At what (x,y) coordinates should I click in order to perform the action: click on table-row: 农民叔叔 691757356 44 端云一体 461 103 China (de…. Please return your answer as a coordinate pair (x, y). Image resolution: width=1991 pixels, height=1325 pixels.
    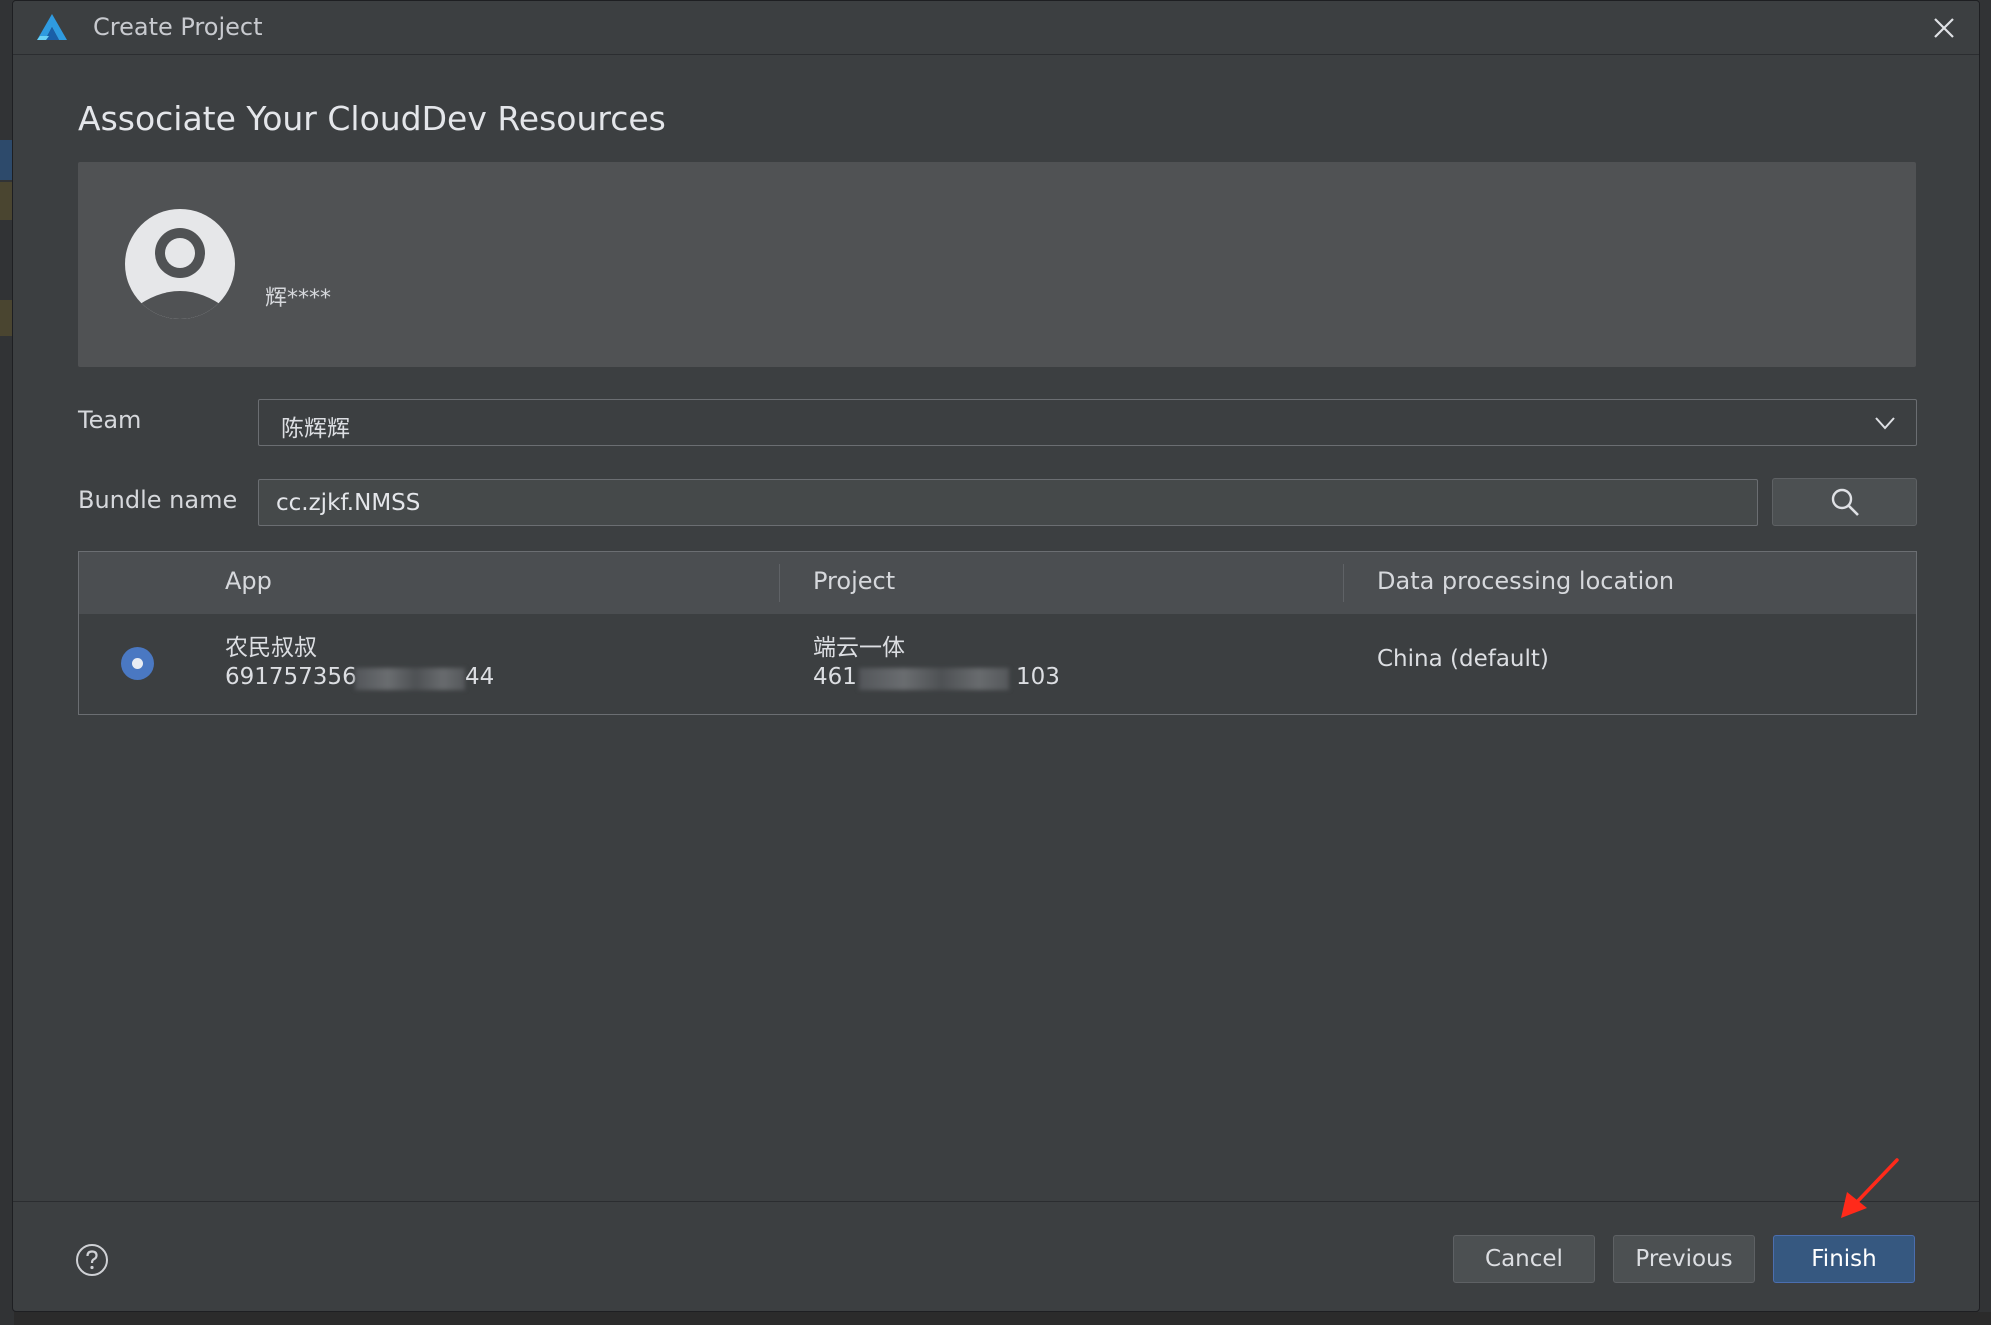
    Looking at the image, I should click on (997, 664).